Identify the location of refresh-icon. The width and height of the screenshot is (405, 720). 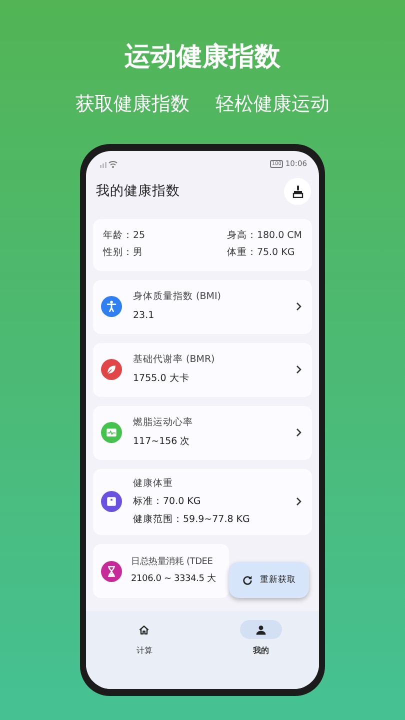
(247, 580).